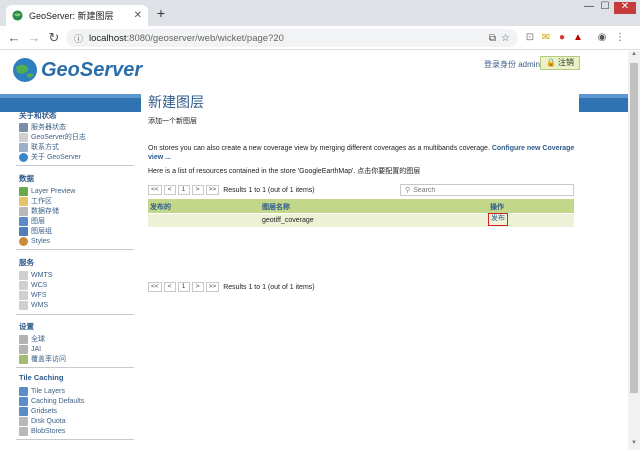  What do you see at coordinates (620, 38) in the screenshot?
I see `menu-icon: ⋮` at bounding box center [620, 38].